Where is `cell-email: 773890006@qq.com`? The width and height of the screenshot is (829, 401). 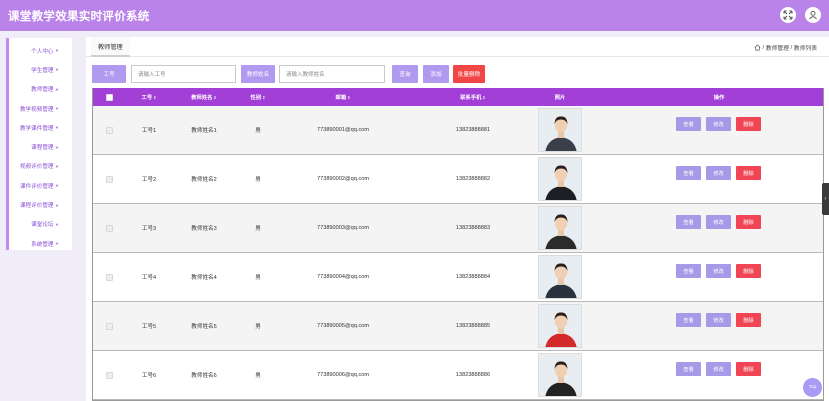
cell-email: 773890006@qq.com is located at coordinates (343, 375).